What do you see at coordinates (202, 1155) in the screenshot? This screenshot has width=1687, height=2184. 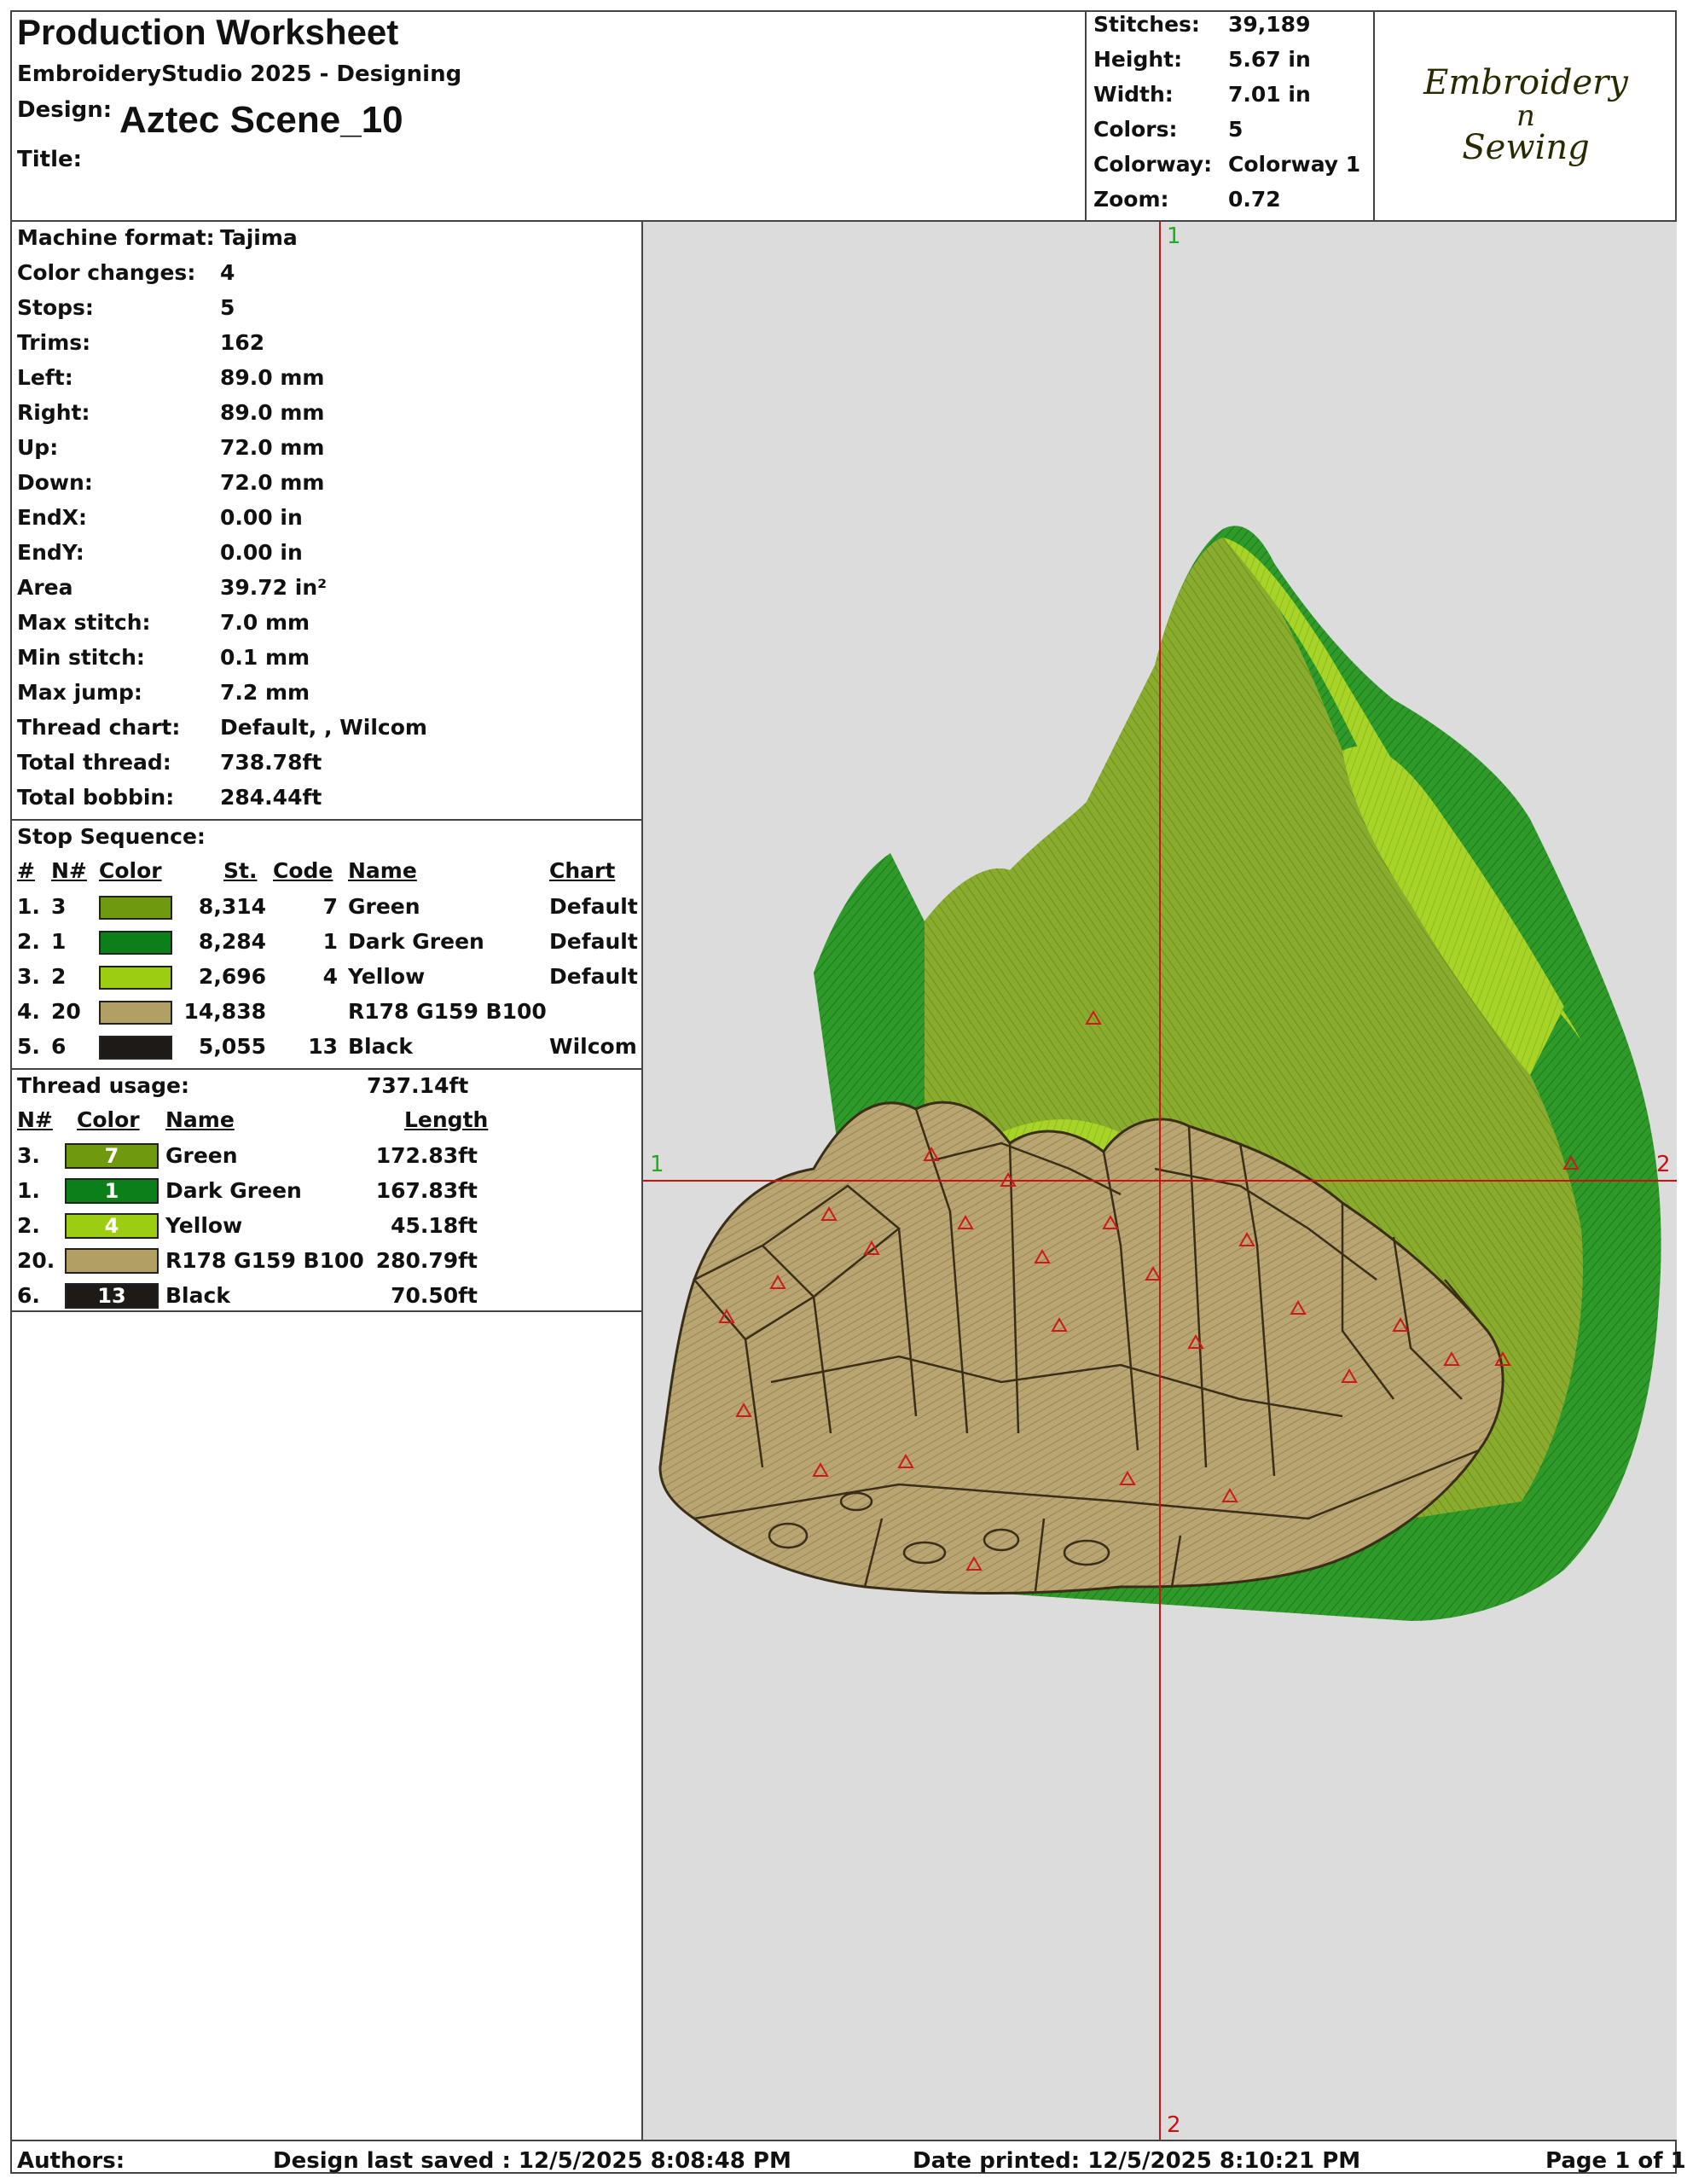 I see `usage-color-name: Green` at bounding box center [202, 1155].